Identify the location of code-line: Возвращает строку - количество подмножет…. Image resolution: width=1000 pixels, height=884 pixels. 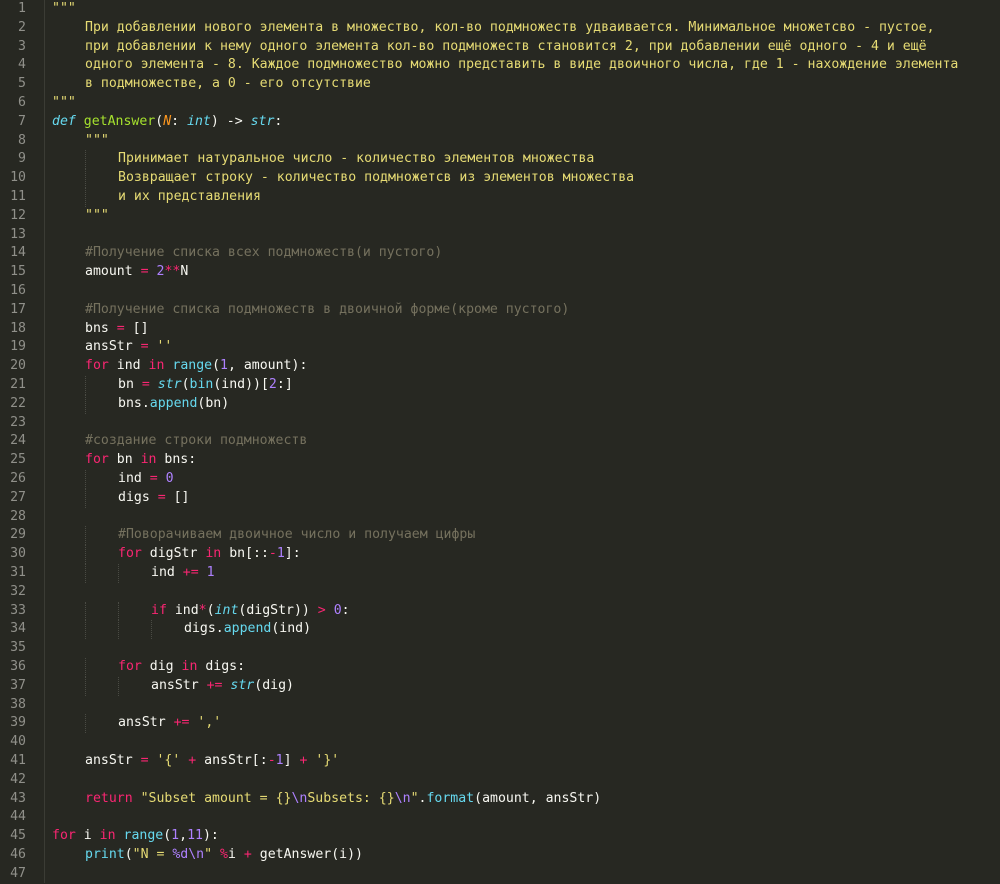
(376, 178).